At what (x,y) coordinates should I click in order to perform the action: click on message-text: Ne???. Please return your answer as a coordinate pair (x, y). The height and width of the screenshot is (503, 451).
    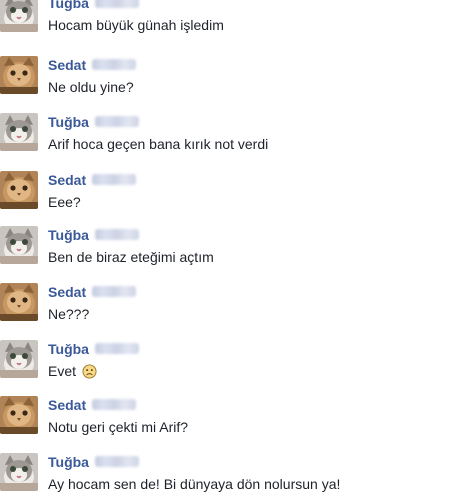
    Looking at the image, I should click on (69, 314).